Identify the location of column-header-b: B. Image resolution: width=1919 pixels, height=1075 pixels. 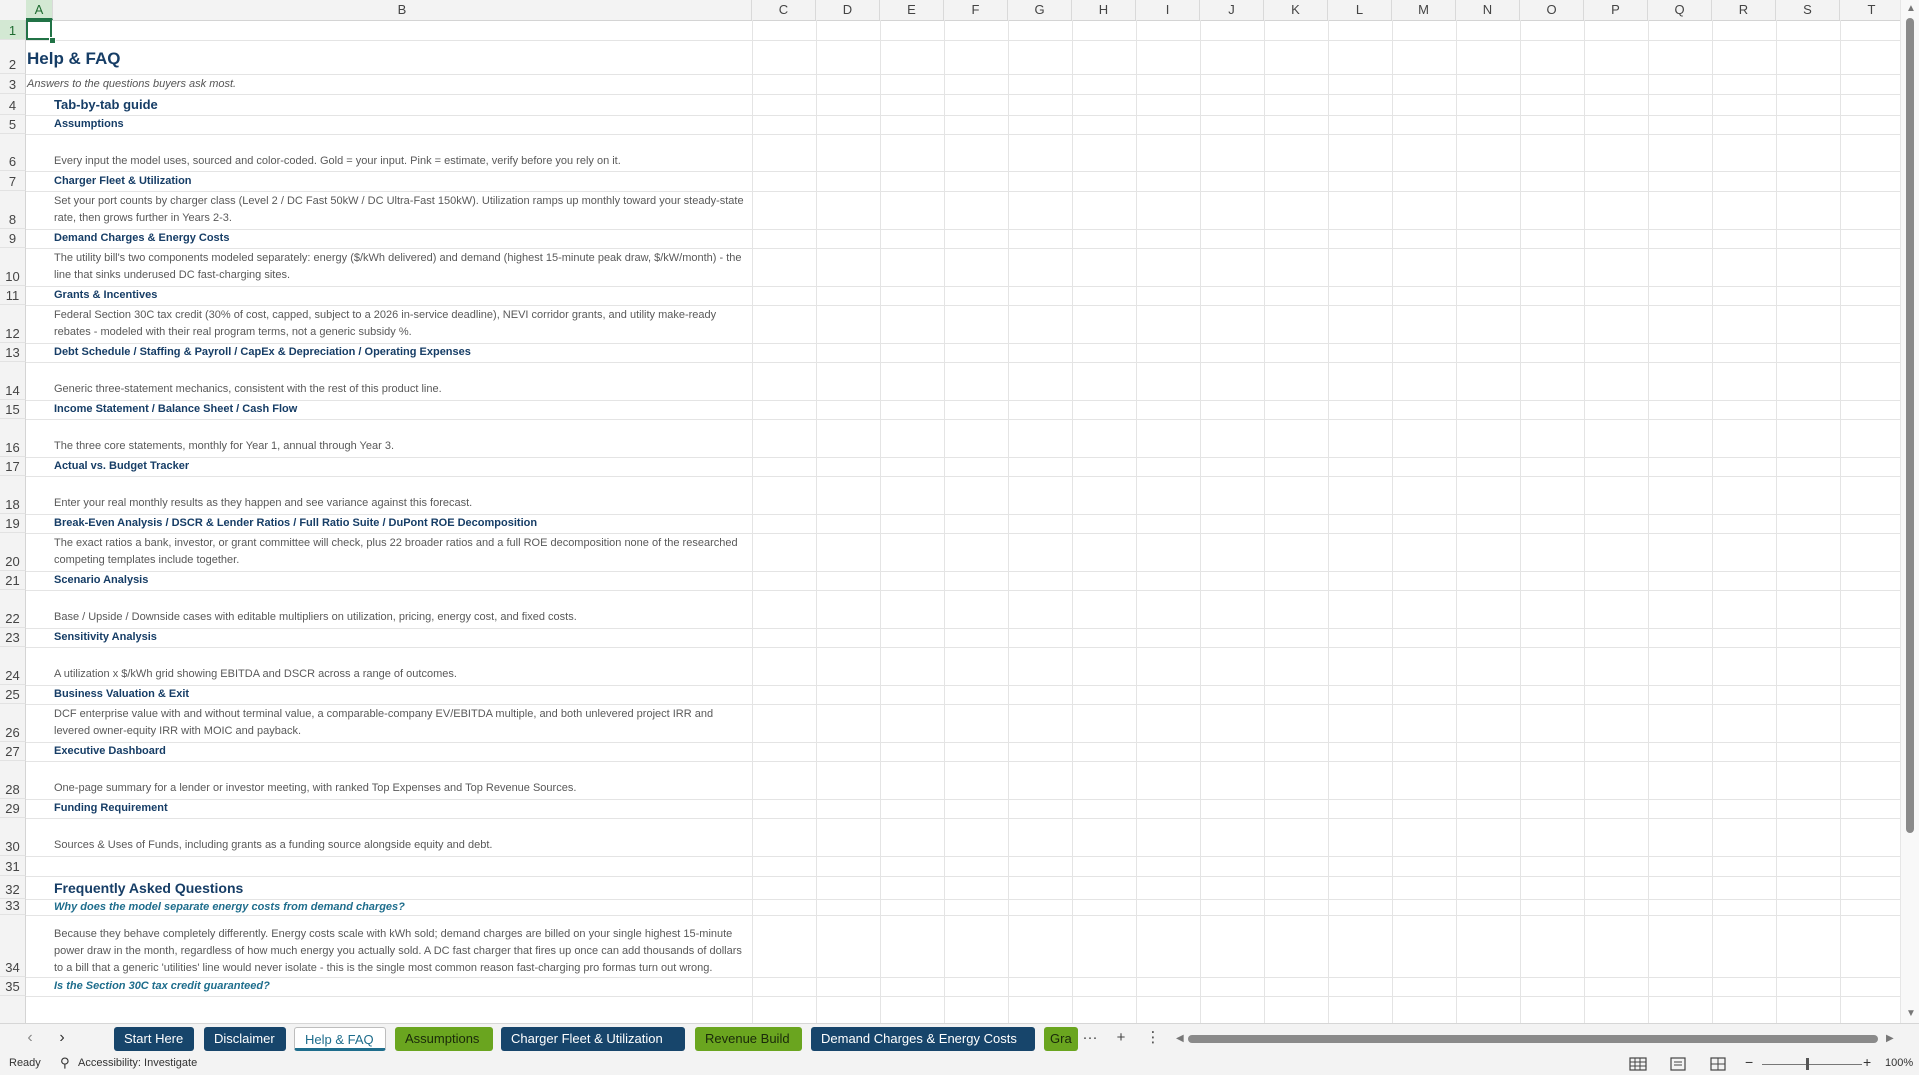
(402, 10).